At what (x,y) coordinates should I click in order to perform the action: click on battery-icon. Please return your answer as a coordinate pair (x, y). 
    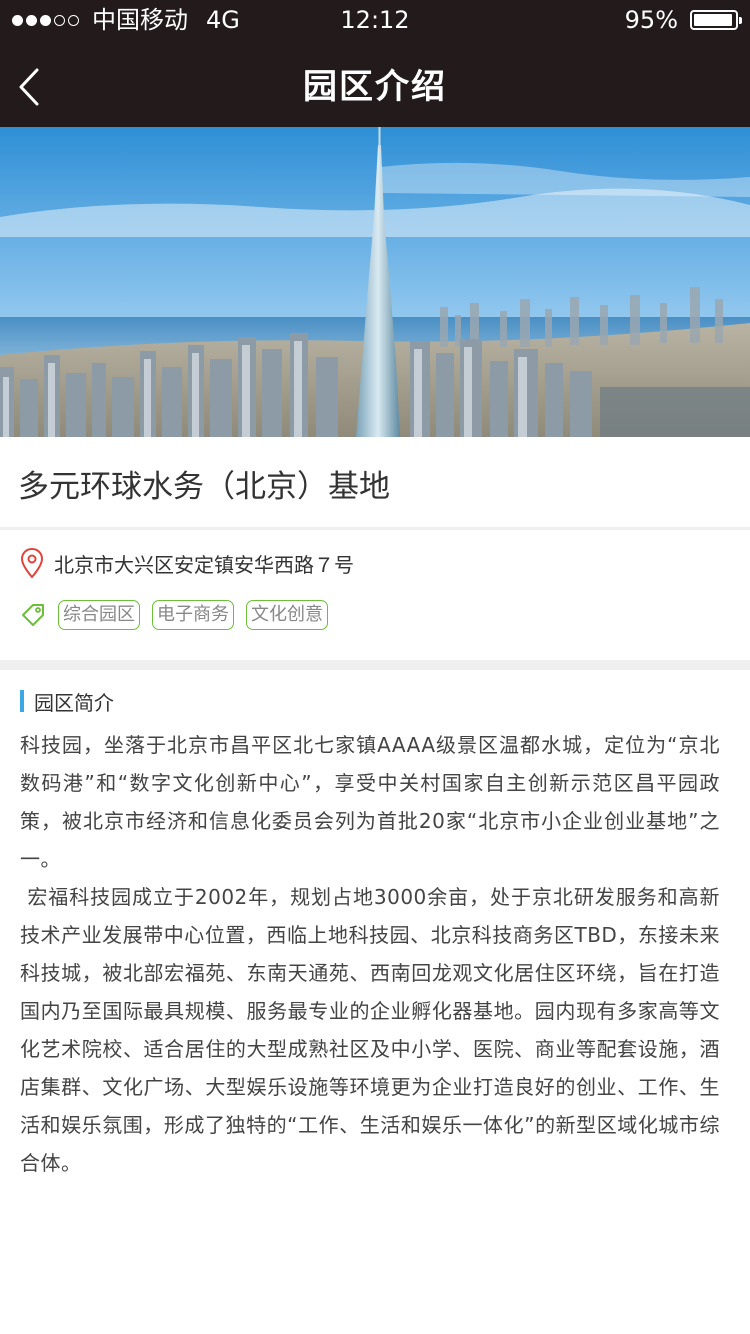
    Looking at the image, I should click on (716, 20).